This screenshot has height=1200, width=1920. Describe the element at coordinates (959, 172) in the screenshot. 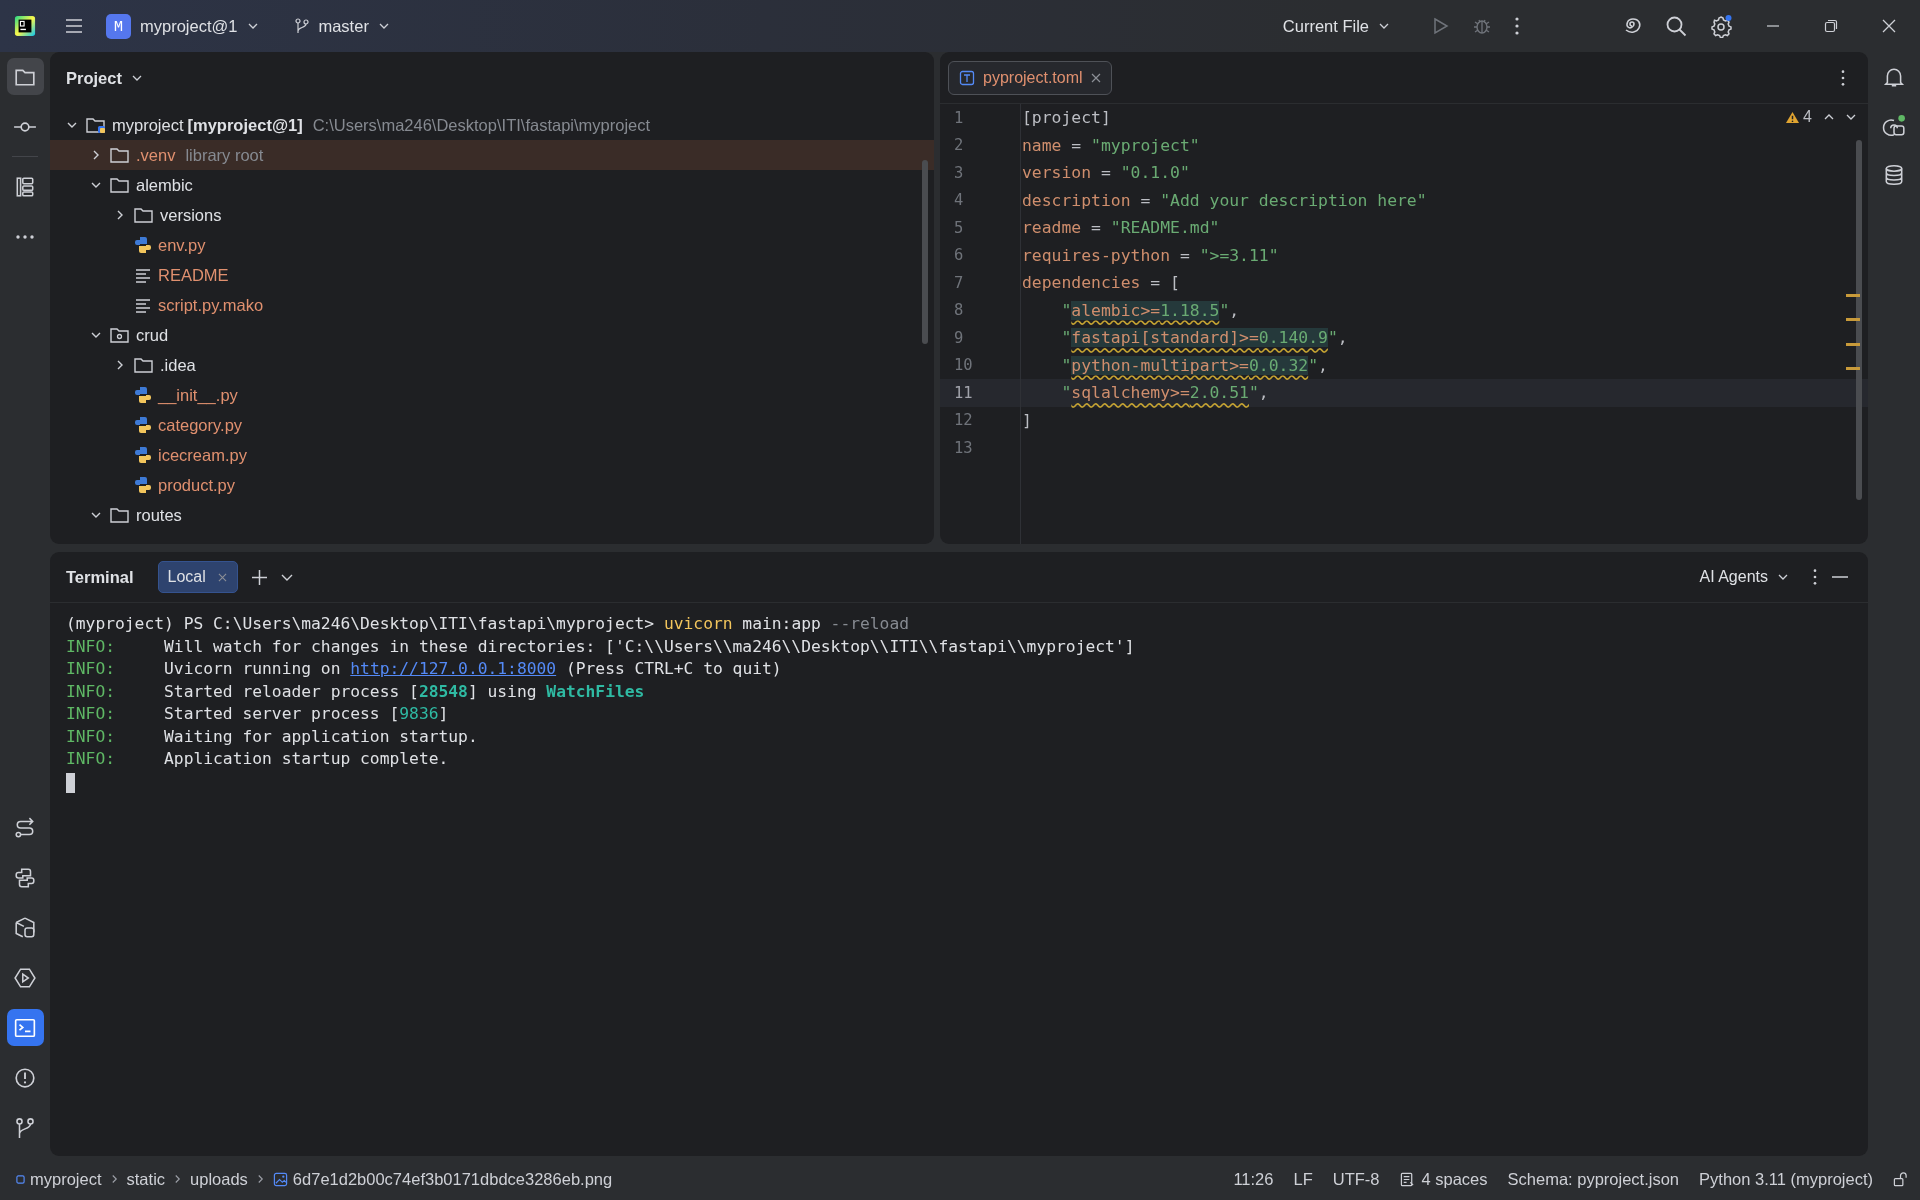

I see `line-number: 3` at that location.